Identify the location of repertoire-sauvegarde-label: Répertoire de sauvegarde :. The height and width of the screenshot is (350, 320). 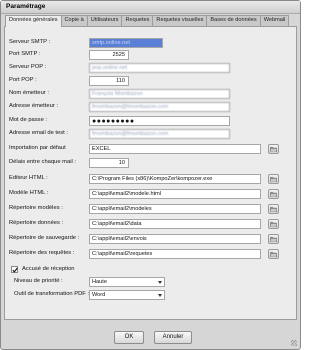
(44, 238).